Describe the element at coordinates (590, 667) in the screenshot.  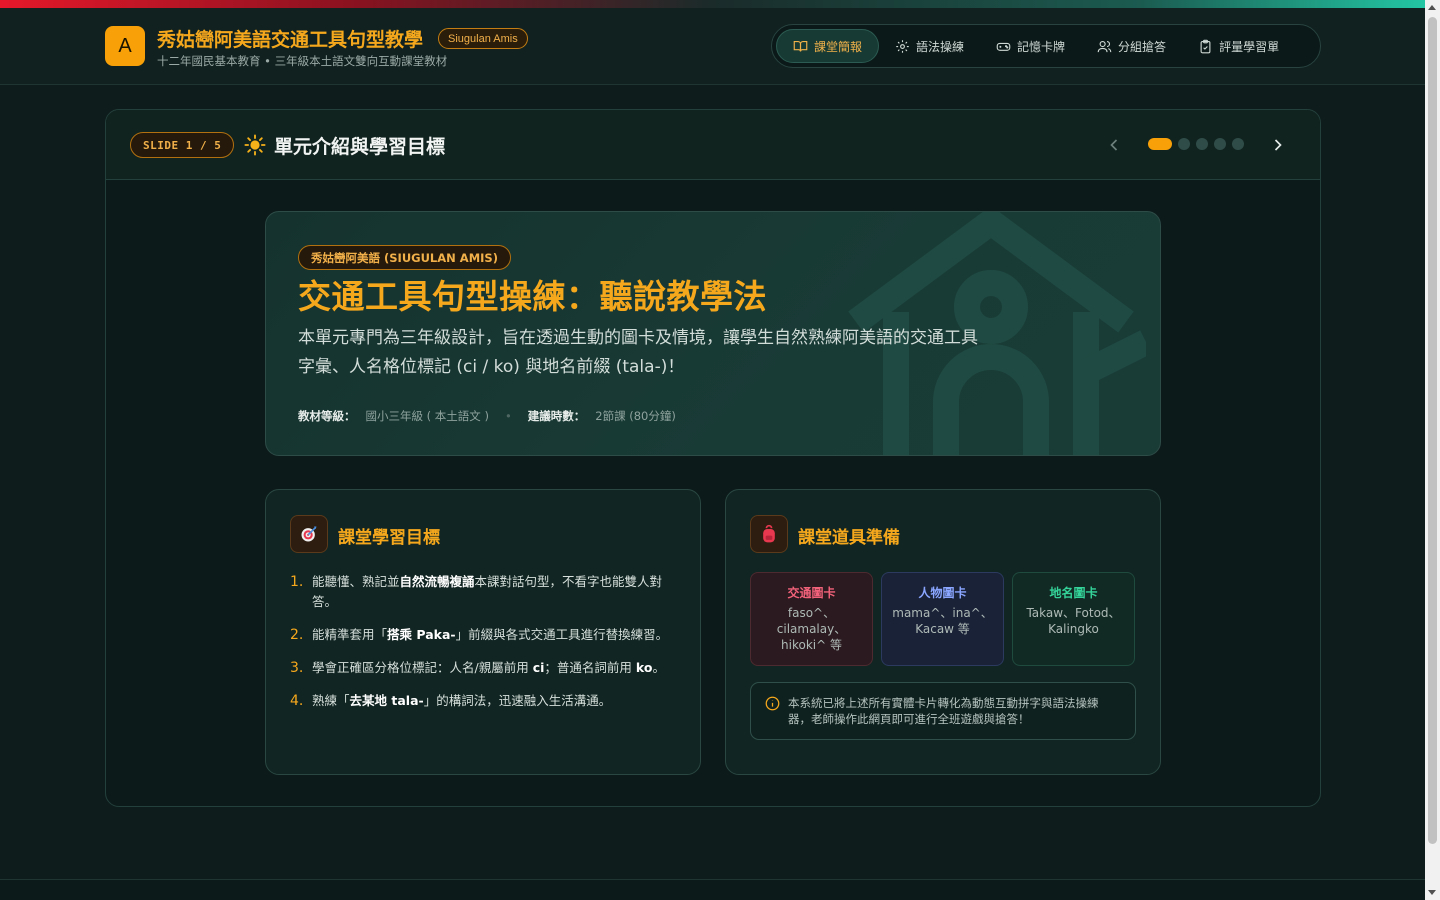
I see `goal-text: ；普通名詞前用` at that location.